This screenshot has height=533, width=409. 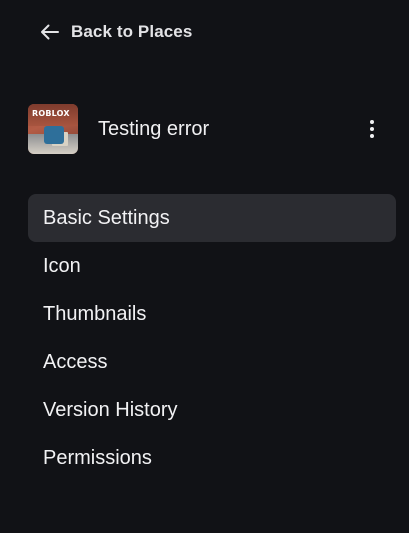 What do you see at coordinates (154, 128) in the screenshot?
I see `place-name: Testing error` at bounding box center [154, 128].